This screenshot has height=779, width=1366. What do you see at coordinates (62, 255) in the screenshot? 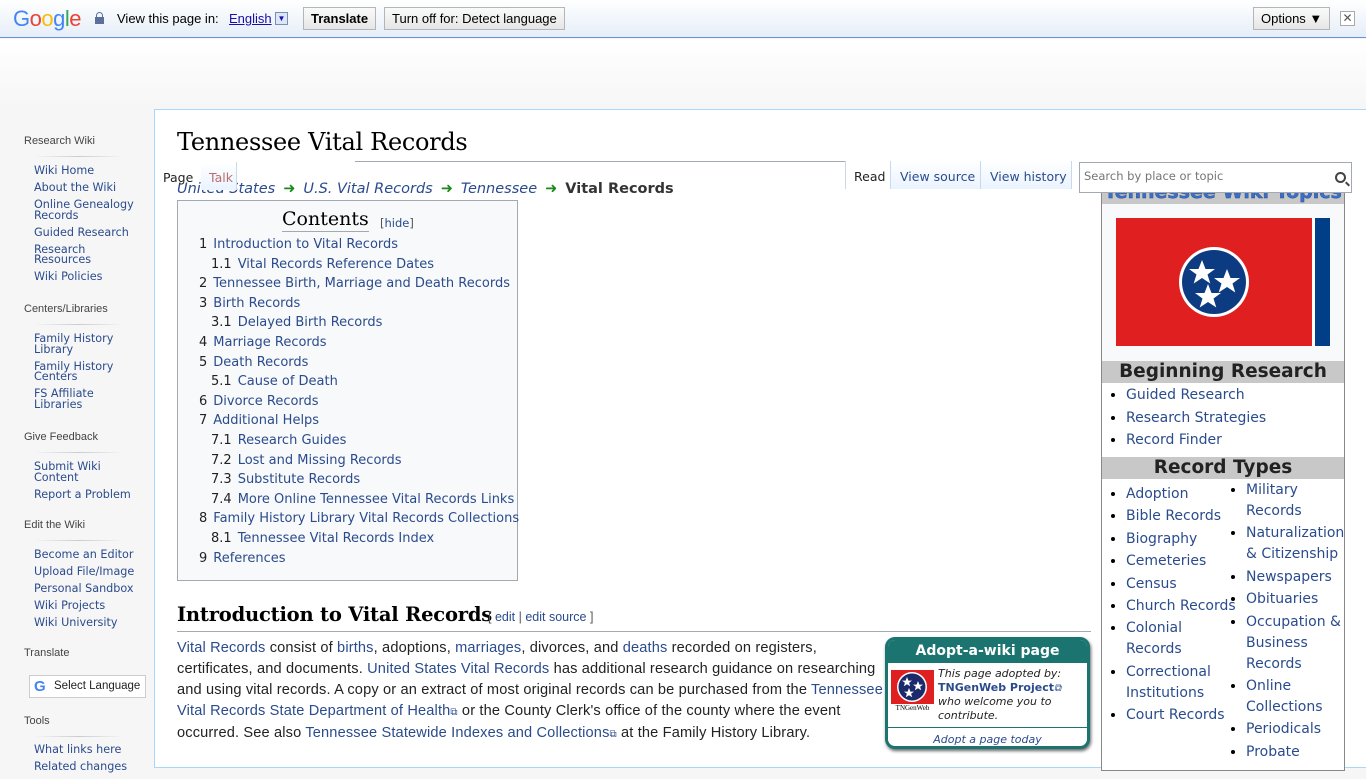
I see `sidebar-item: Research Resources` at bounding box center [62, 255].